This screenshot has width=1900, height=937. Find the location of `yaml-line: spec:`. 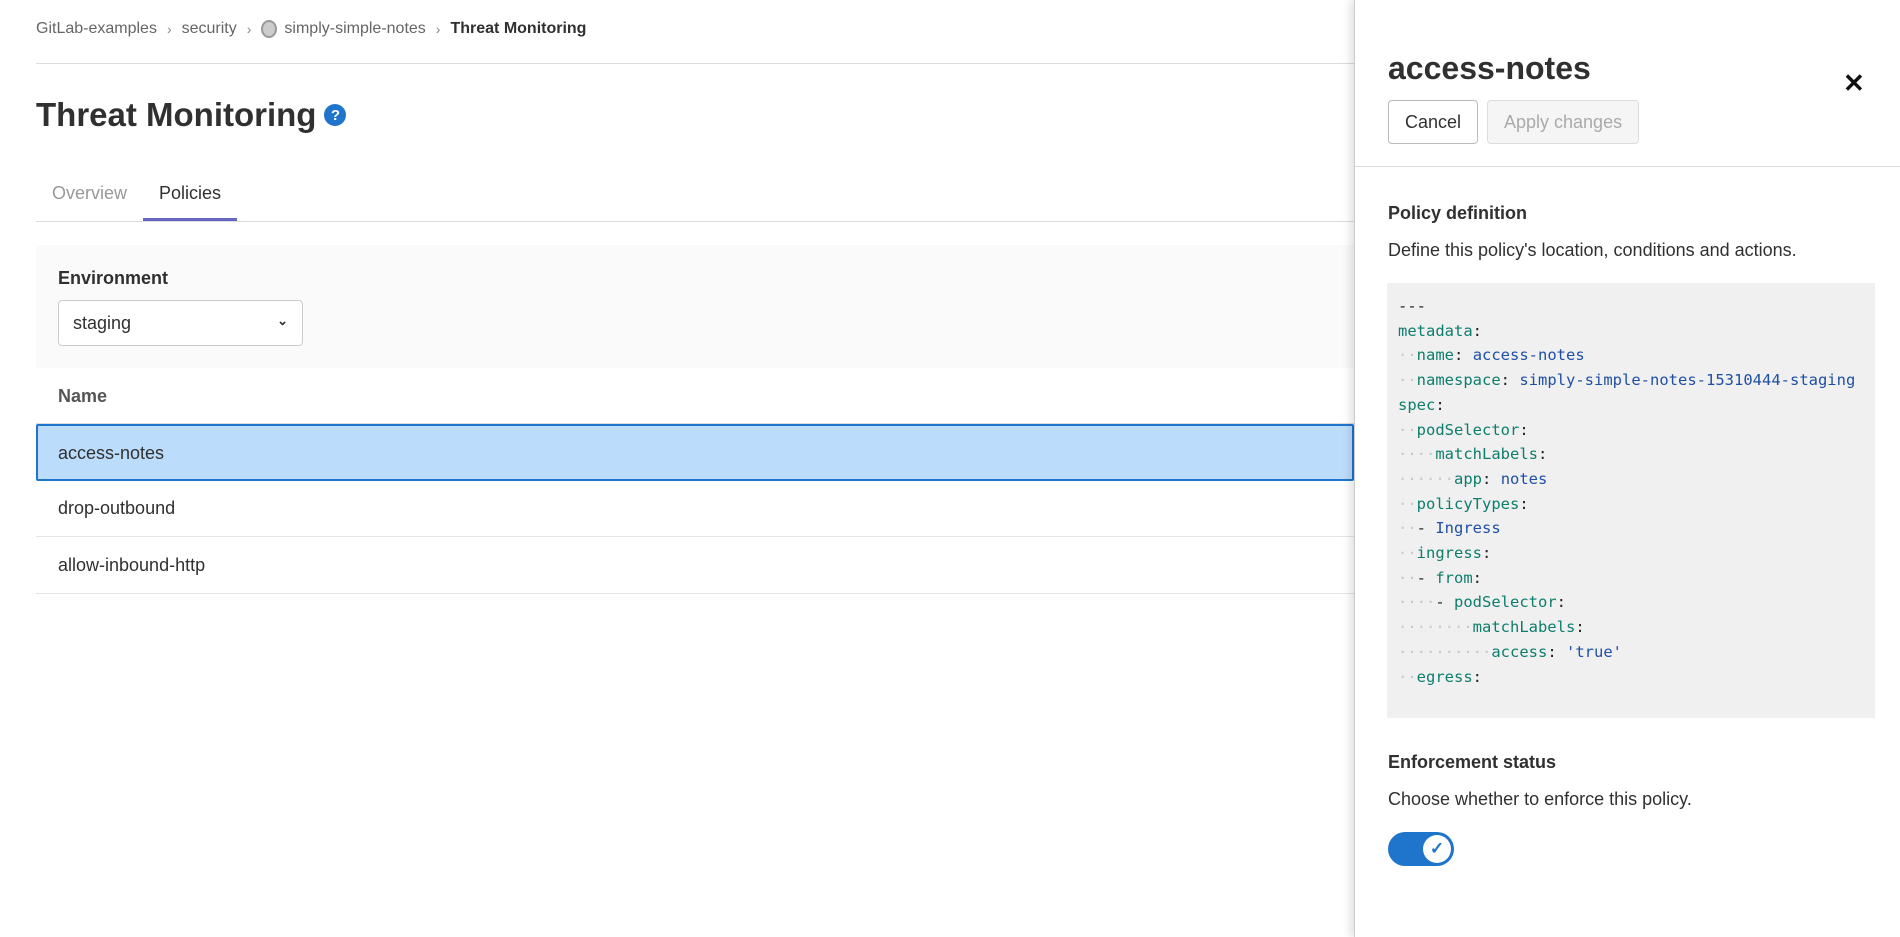

yaml-line: spec: is located at coordinates (1631, 405).